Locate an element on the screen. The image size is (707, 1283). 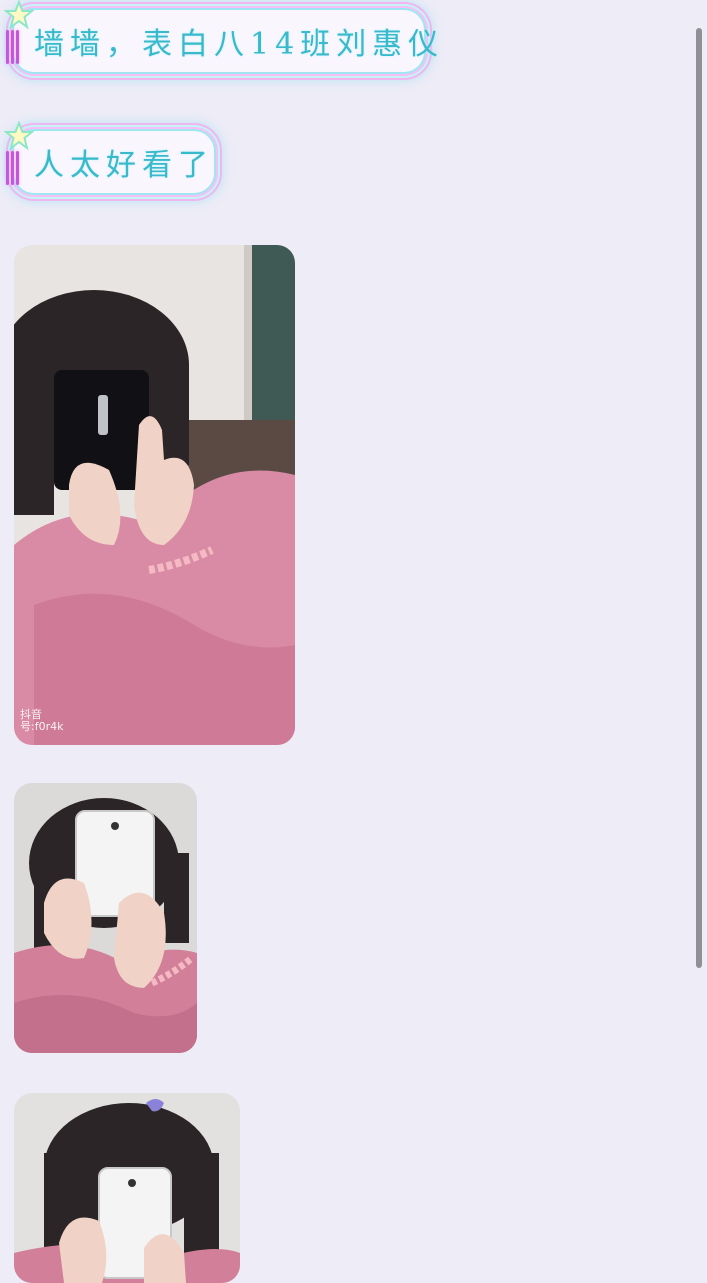
chat-bubble-message-1: 墙墙，表白八14班刘惠仪 is located at coordinates (221, 37).